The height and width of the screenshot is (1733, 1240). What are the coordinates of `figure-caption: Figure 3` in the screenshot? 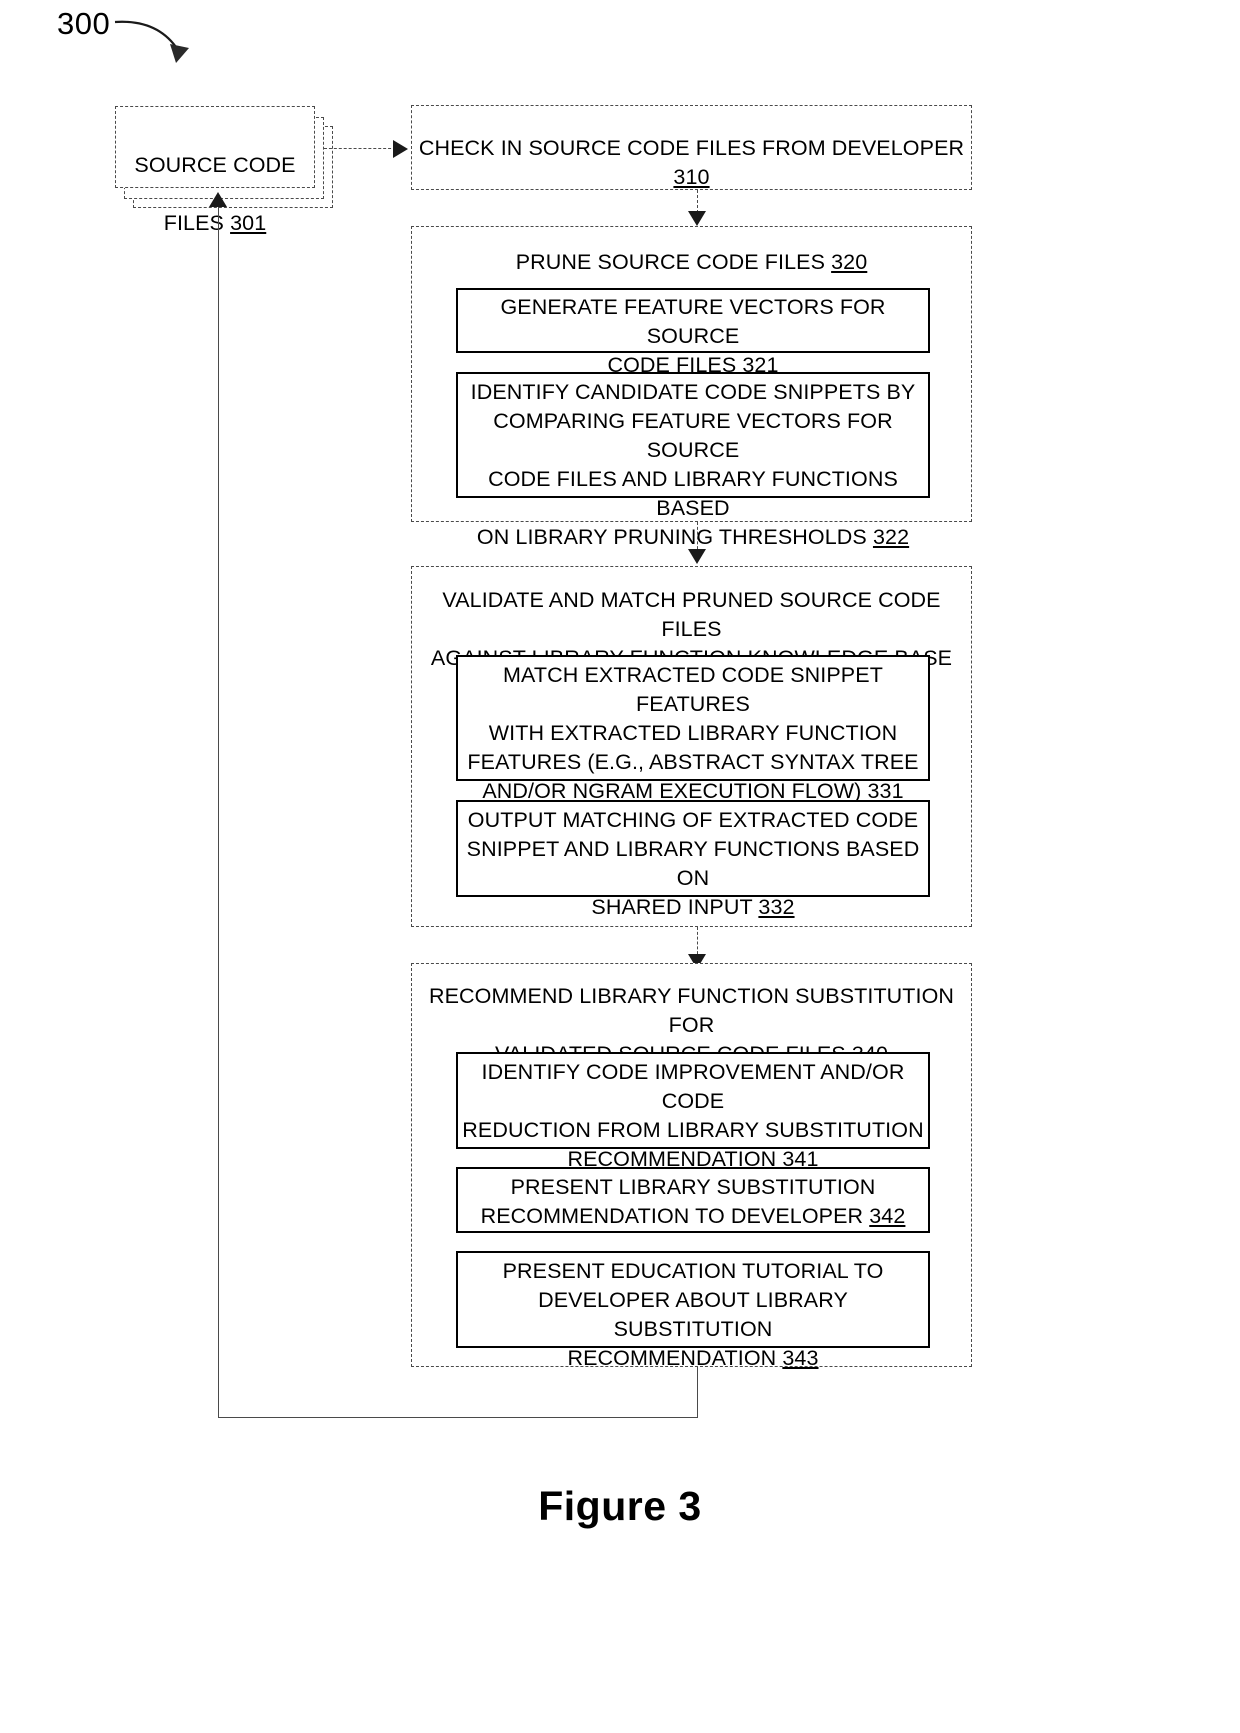 It's located at (620, 1506).